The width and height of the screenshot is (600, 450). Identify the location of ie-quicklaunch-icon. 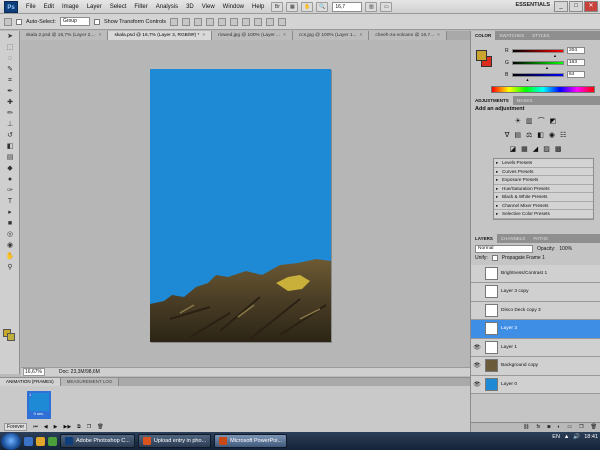
(28, 441).